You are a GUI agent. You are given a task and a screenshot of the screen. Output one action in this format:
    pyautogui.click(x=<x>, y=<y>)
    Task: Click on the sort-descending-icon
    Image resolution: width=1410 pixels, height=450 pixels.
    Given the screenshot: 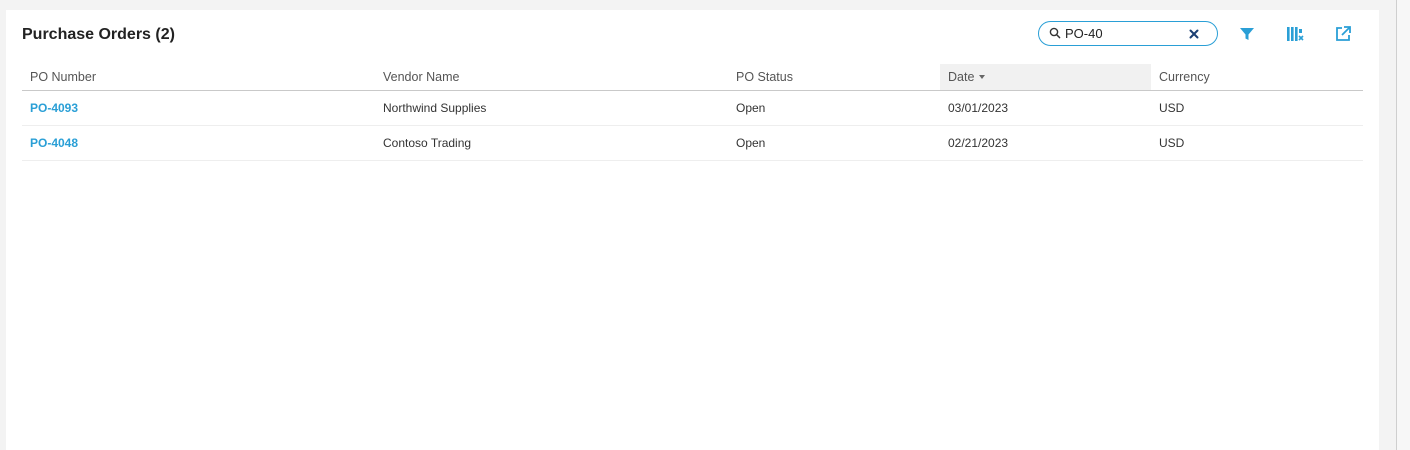 What is the action you would take?
    pyautogui.click(x=982, y=77)
    